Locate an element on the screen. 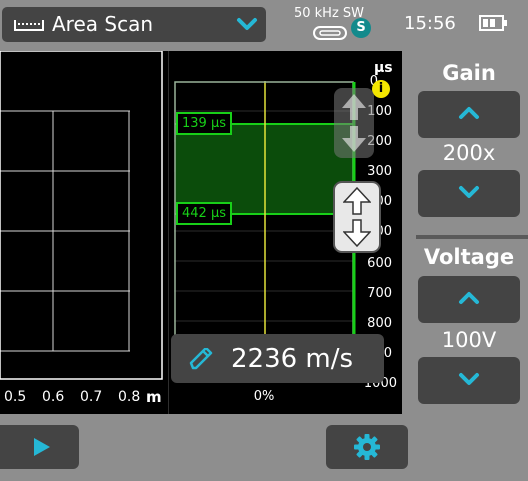  y-tick: 700 is located at coordinates (379, 293).